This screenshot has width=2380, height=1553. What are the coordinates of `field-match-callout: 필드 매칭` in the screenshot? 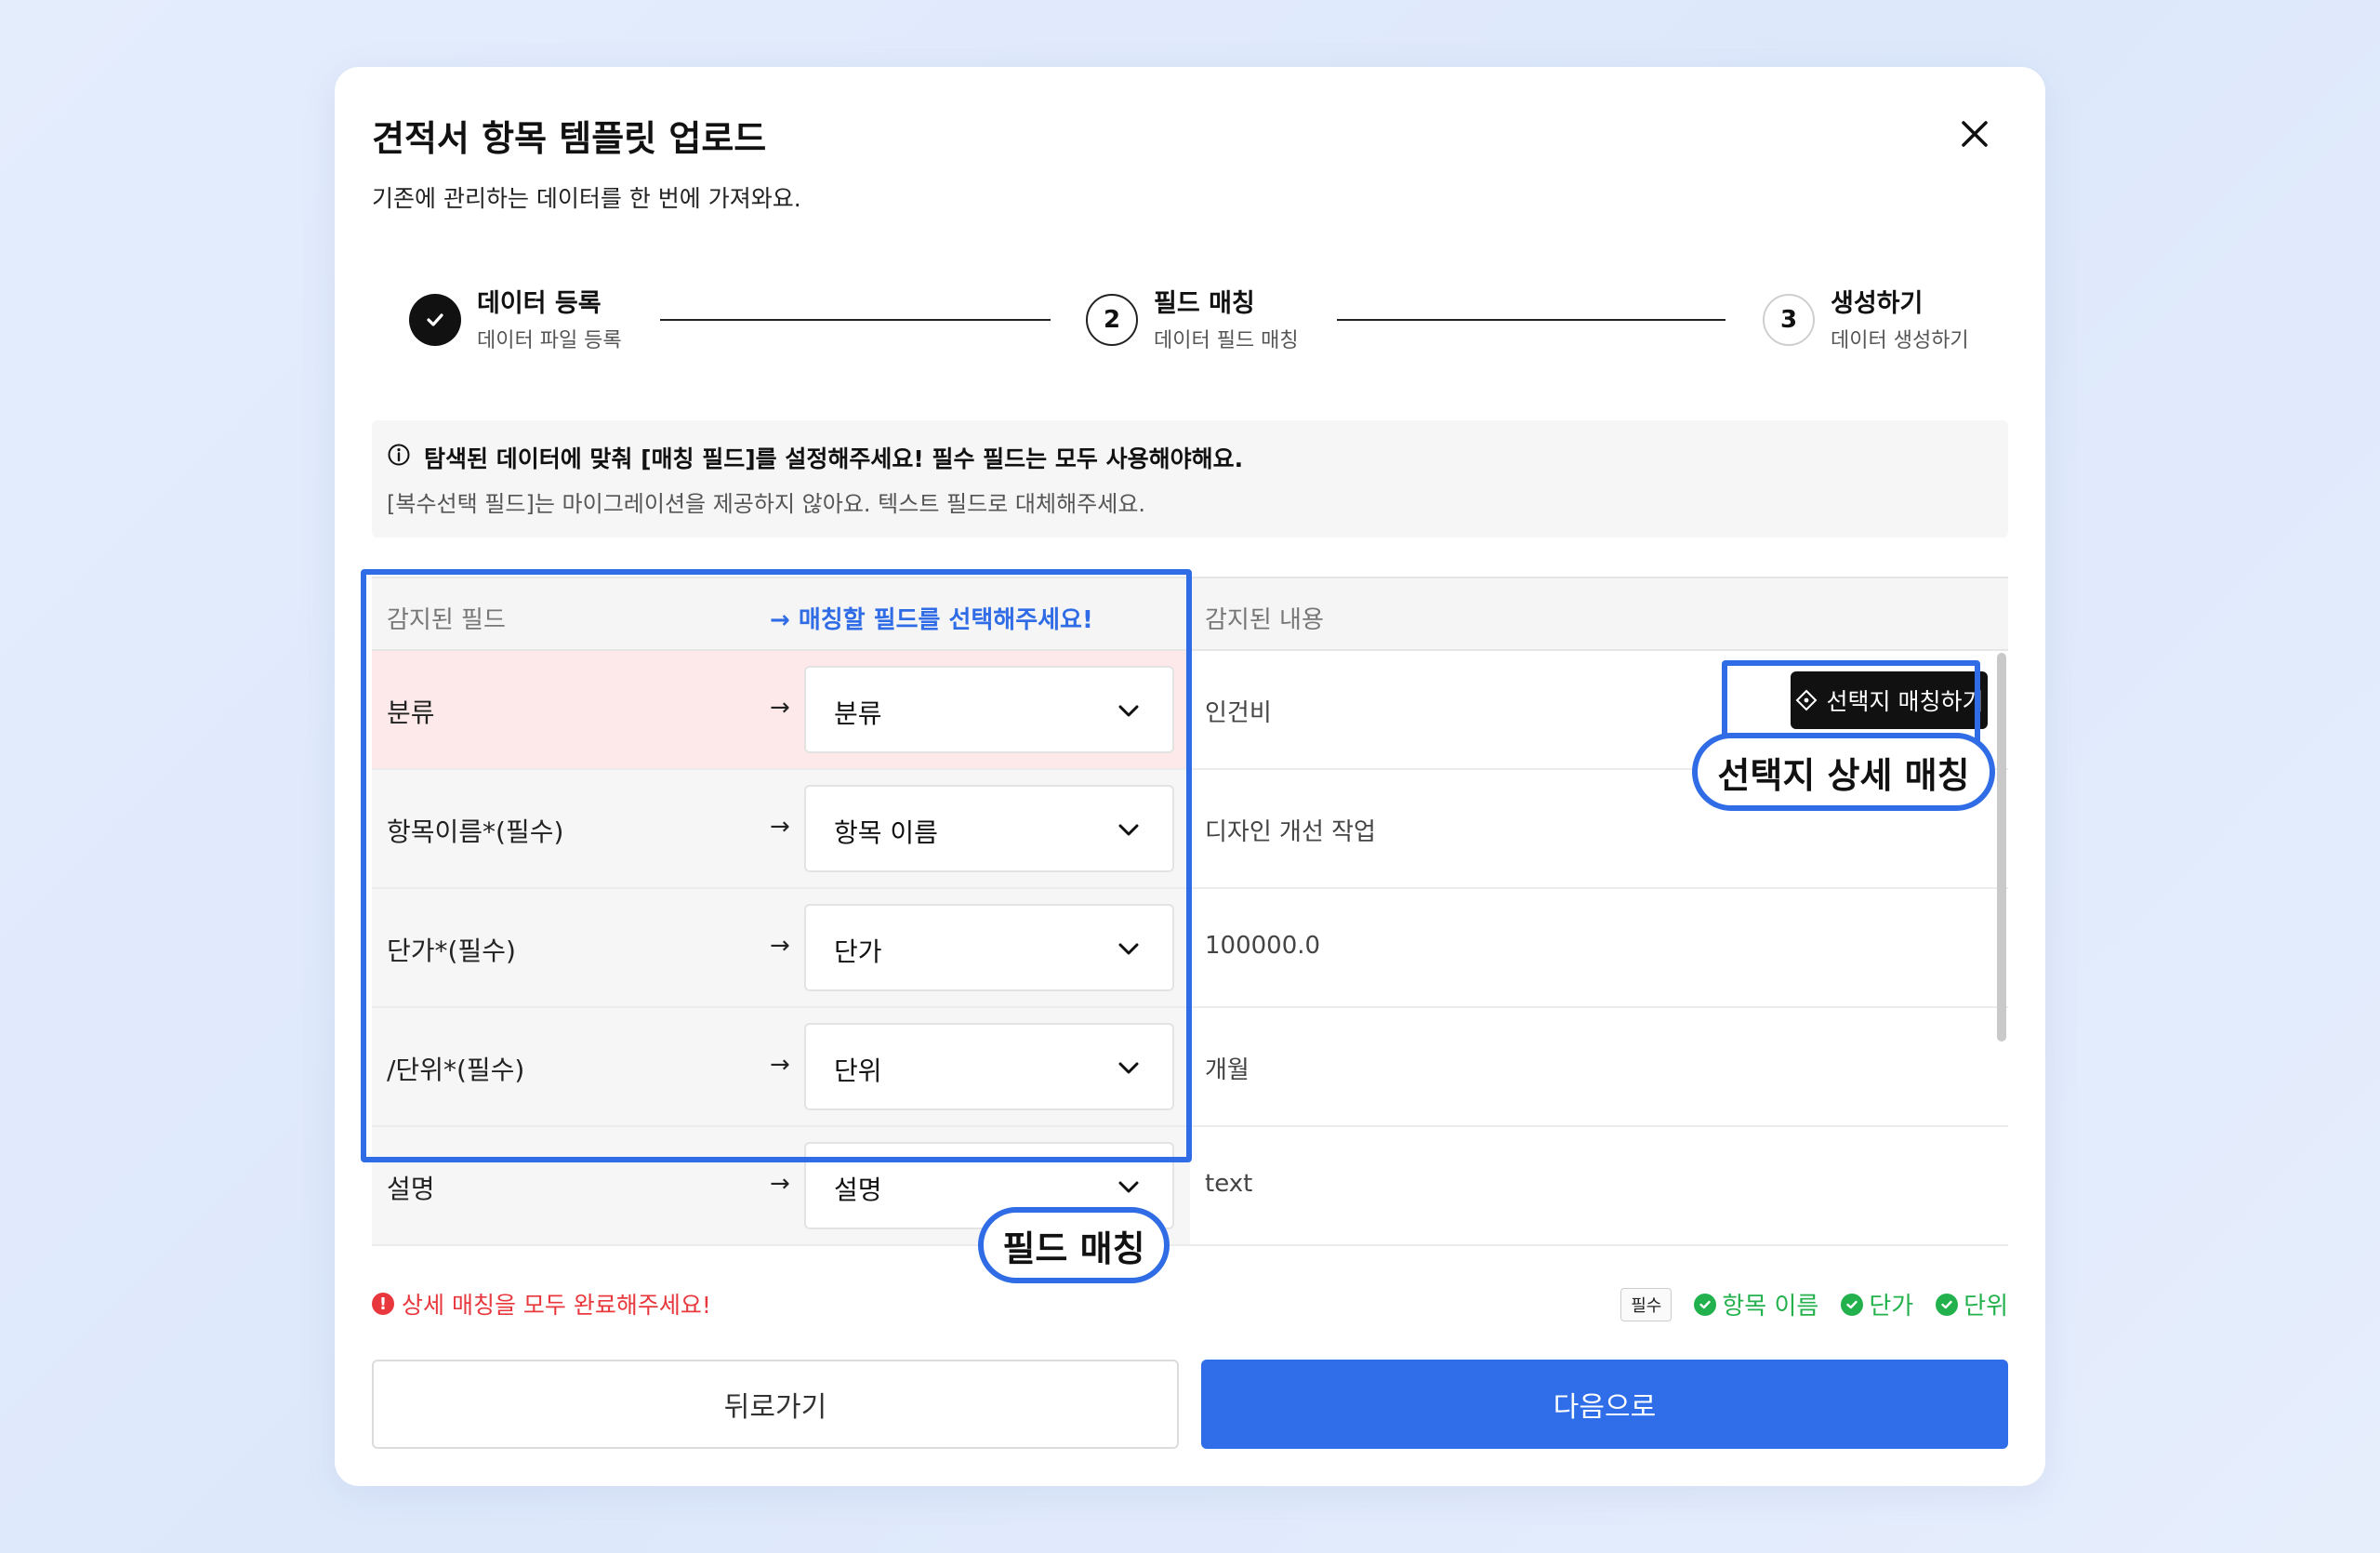 It's located at (1074, 1245).